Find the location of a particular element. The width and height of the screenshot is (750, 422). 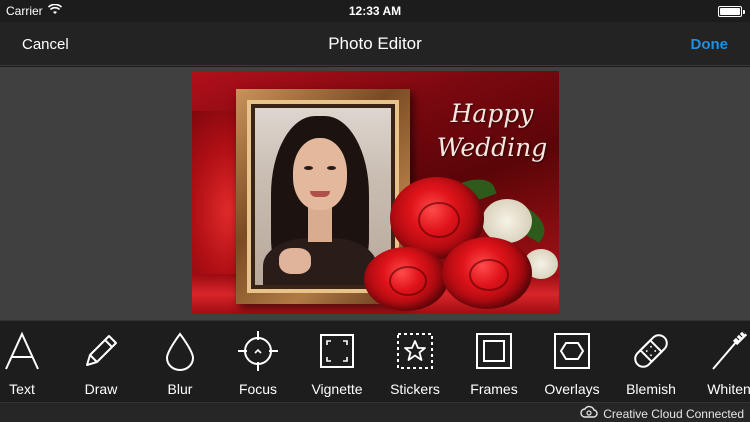

creative-cloud-status: Creative Cloud Connected is located at coordinates (662, 413).